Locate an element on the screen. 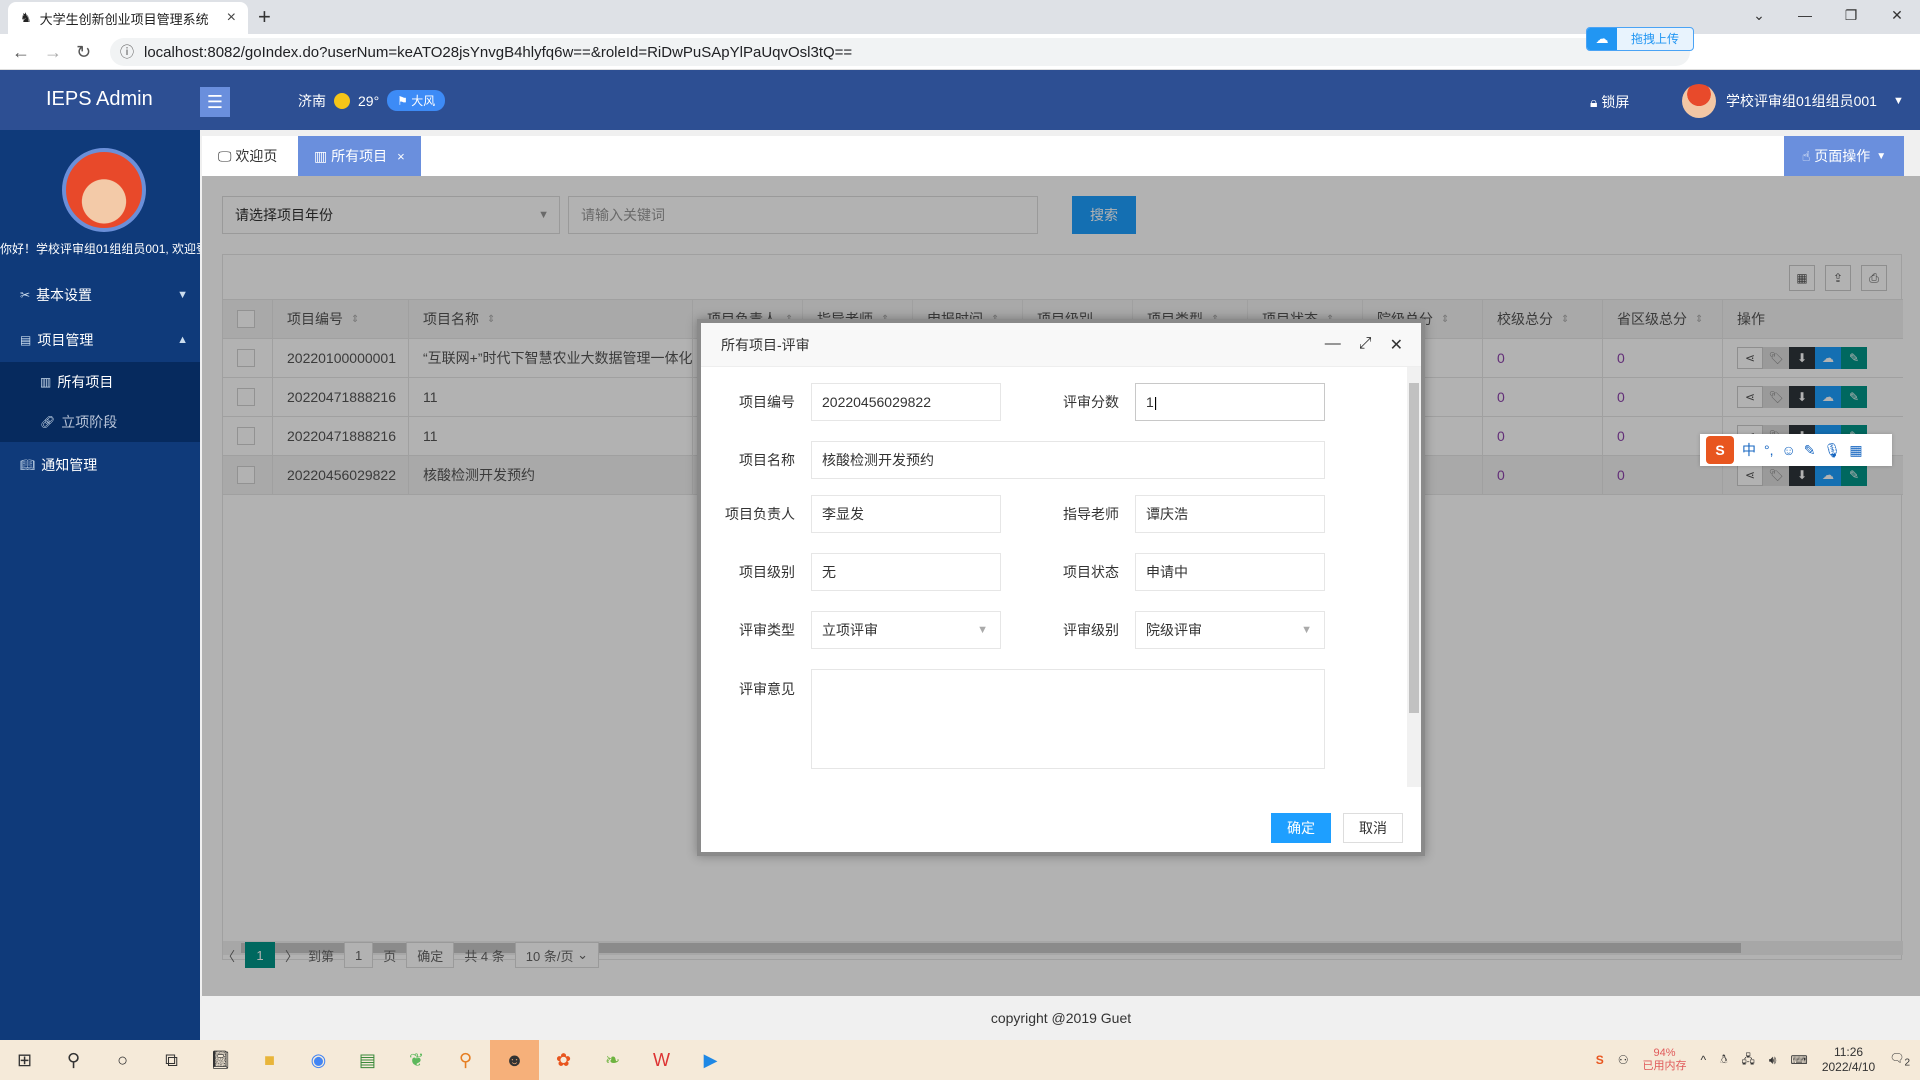  file-explorer-icon: ■ is located at coordinates (269, 1060).